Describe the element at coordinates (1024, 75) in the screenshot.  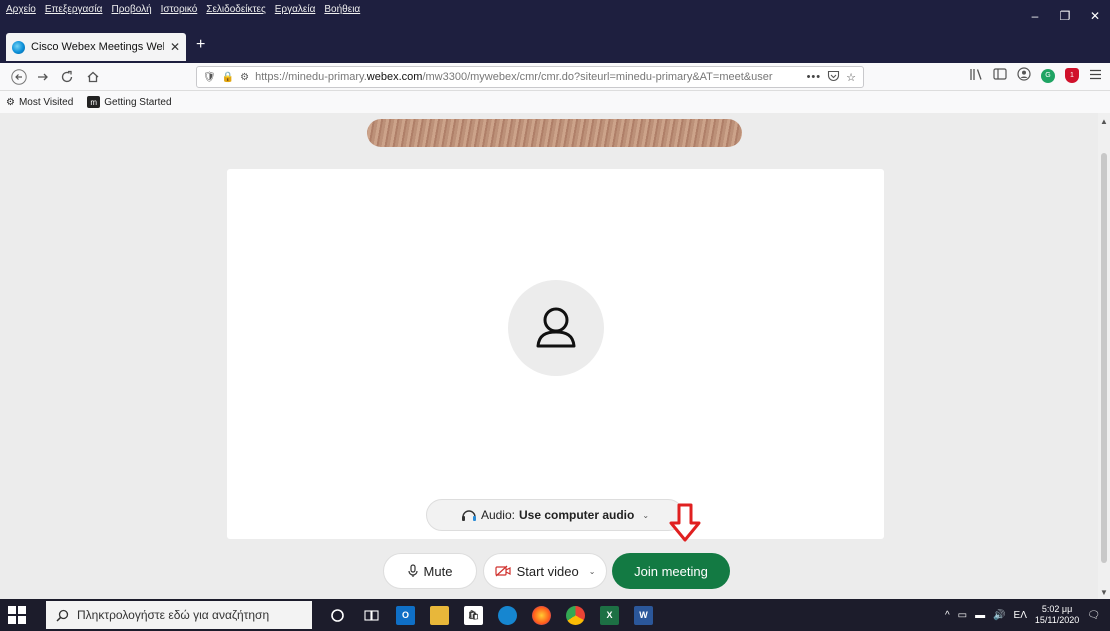
I see `account-icon` at that location.